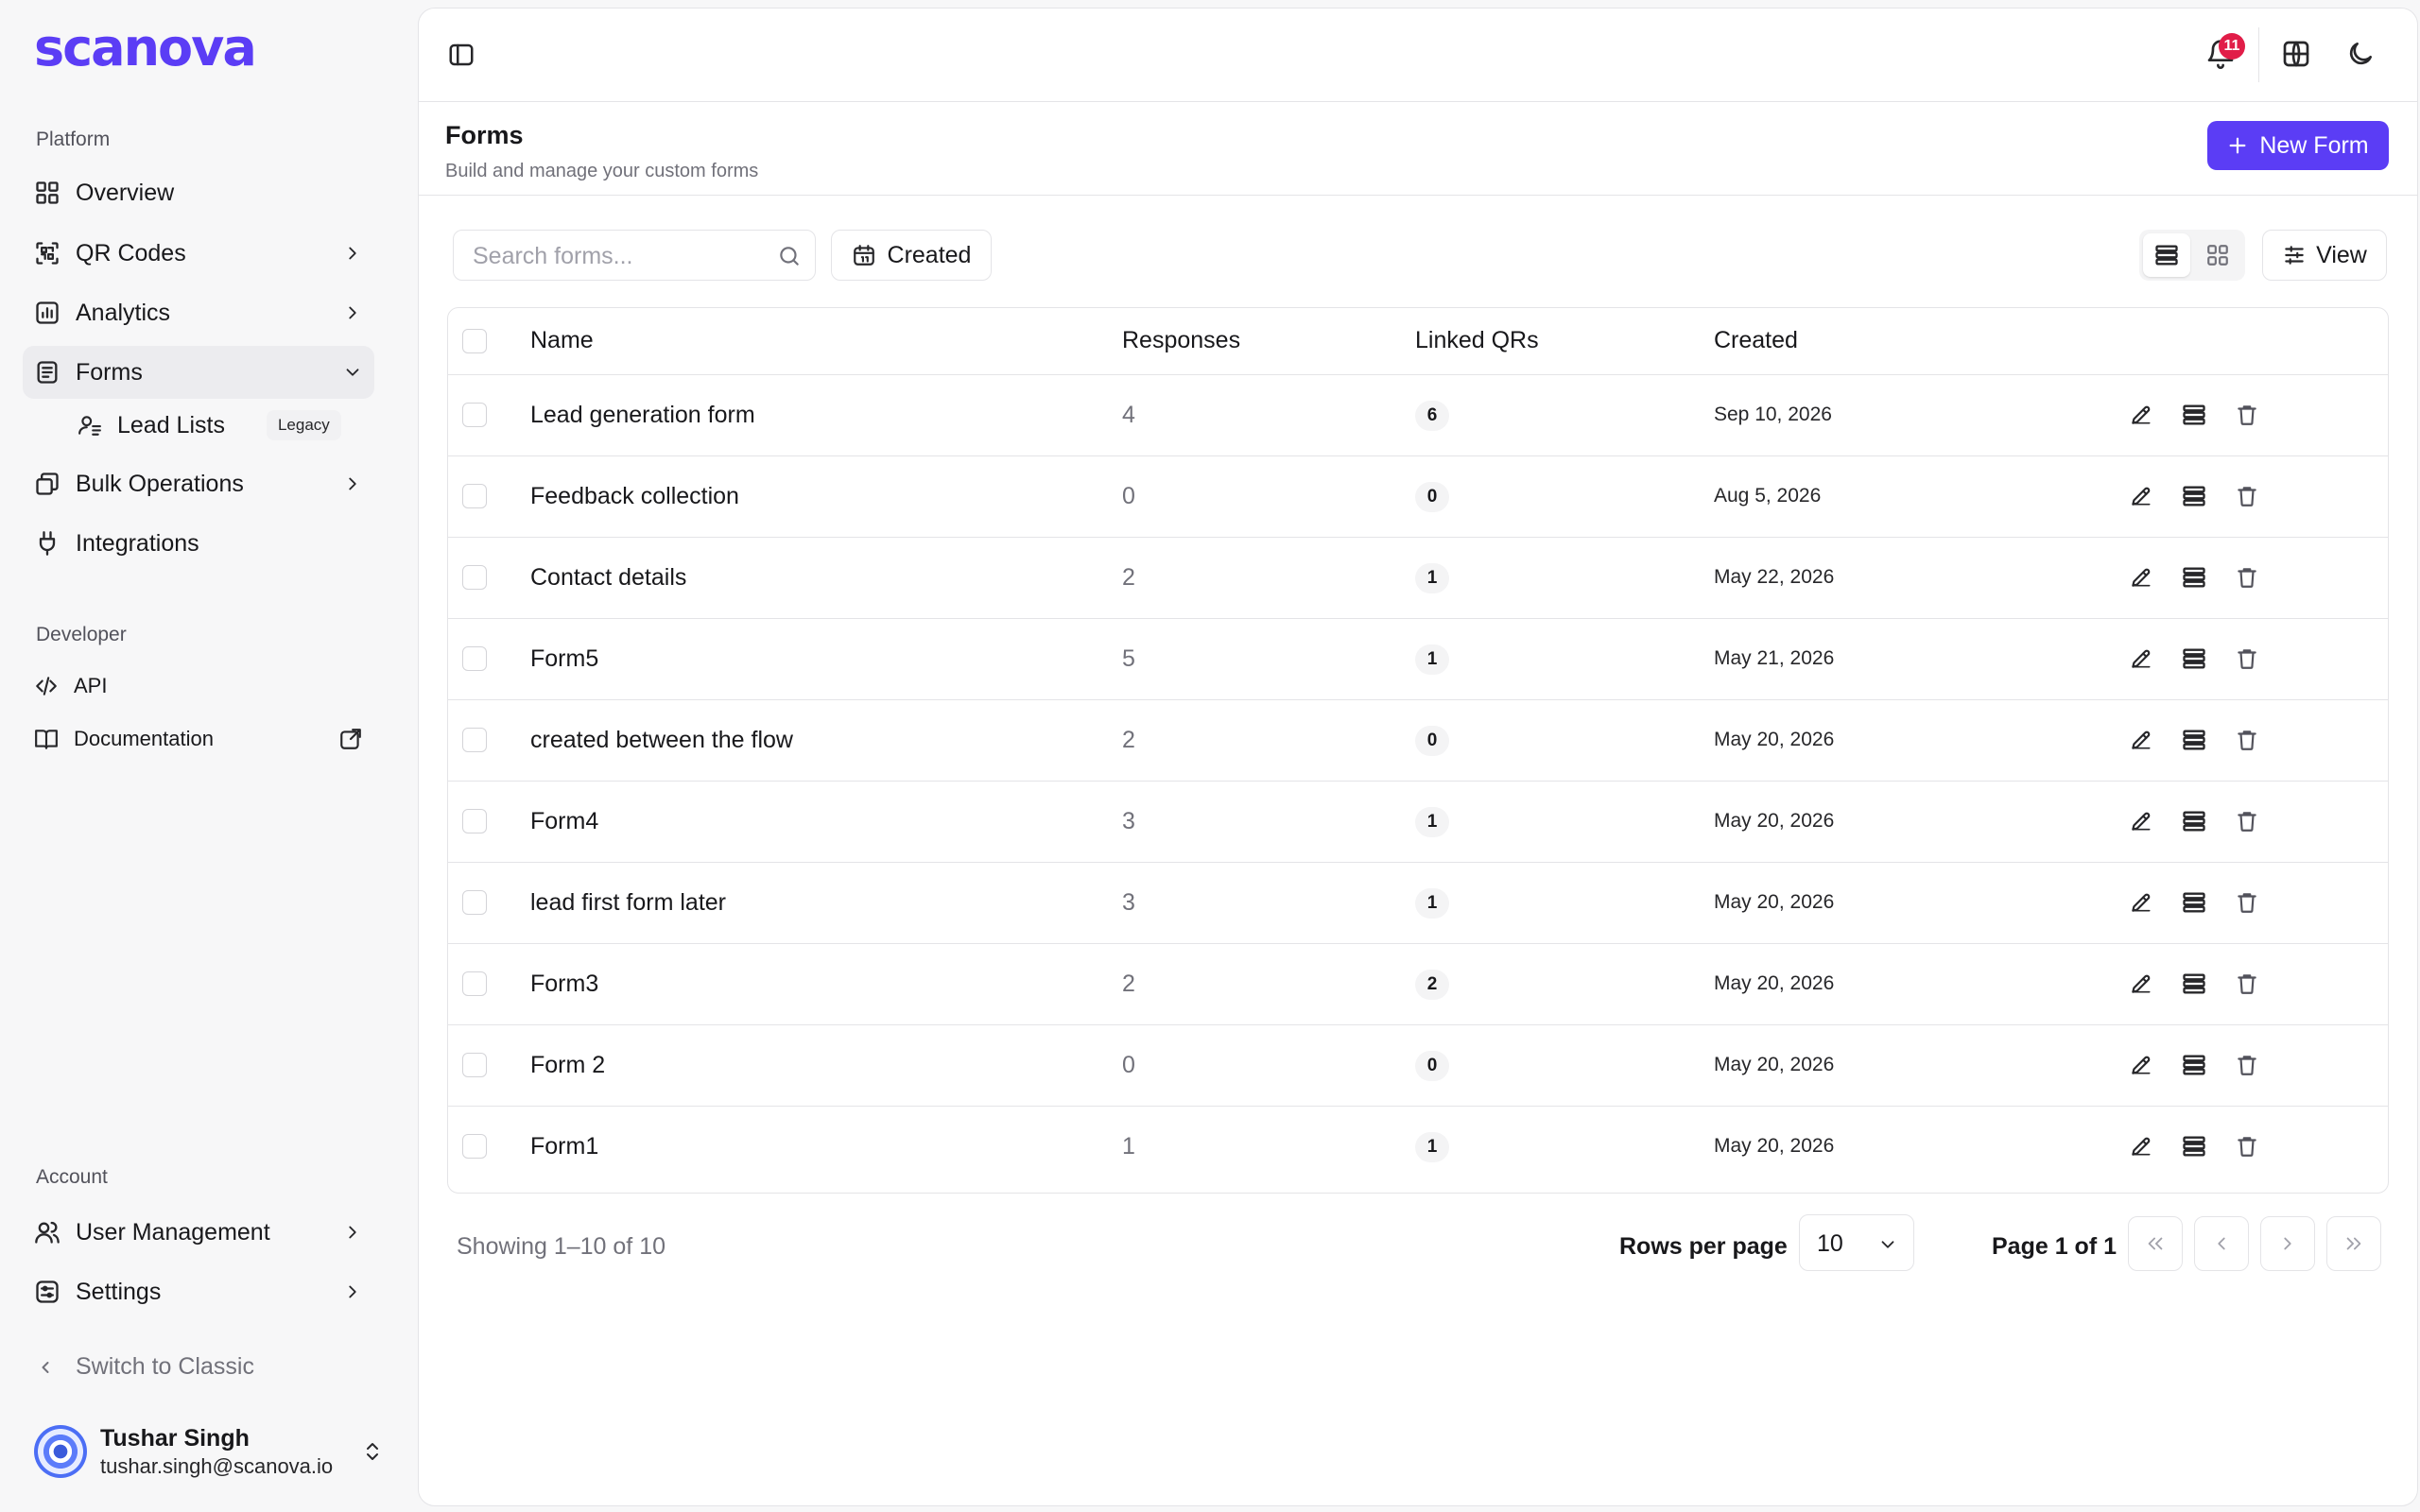  I want to click on table-row: Lead generation form 4 6 Sep 10, 2026, so click(1418, 414).